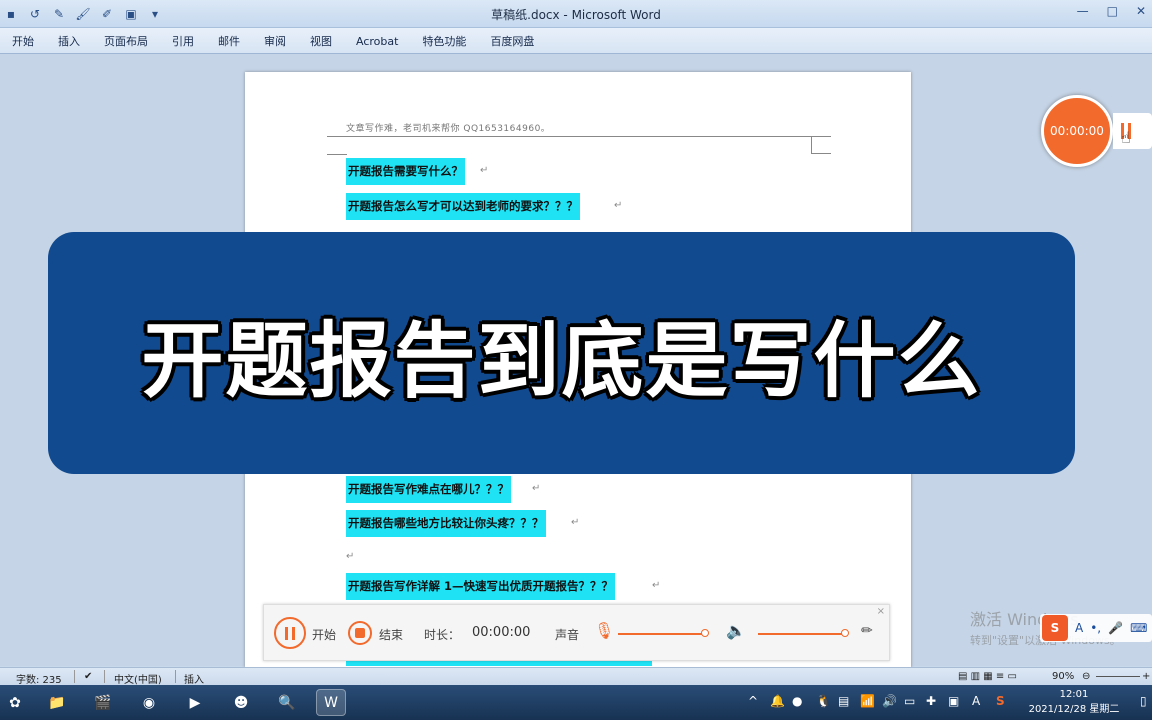 The height and width of the screenshot is (720, 1152). What do you see at coordinates (1112, 11) in the screenshot?
I see `maximize-button: □` at bounding box center [1112, 11].